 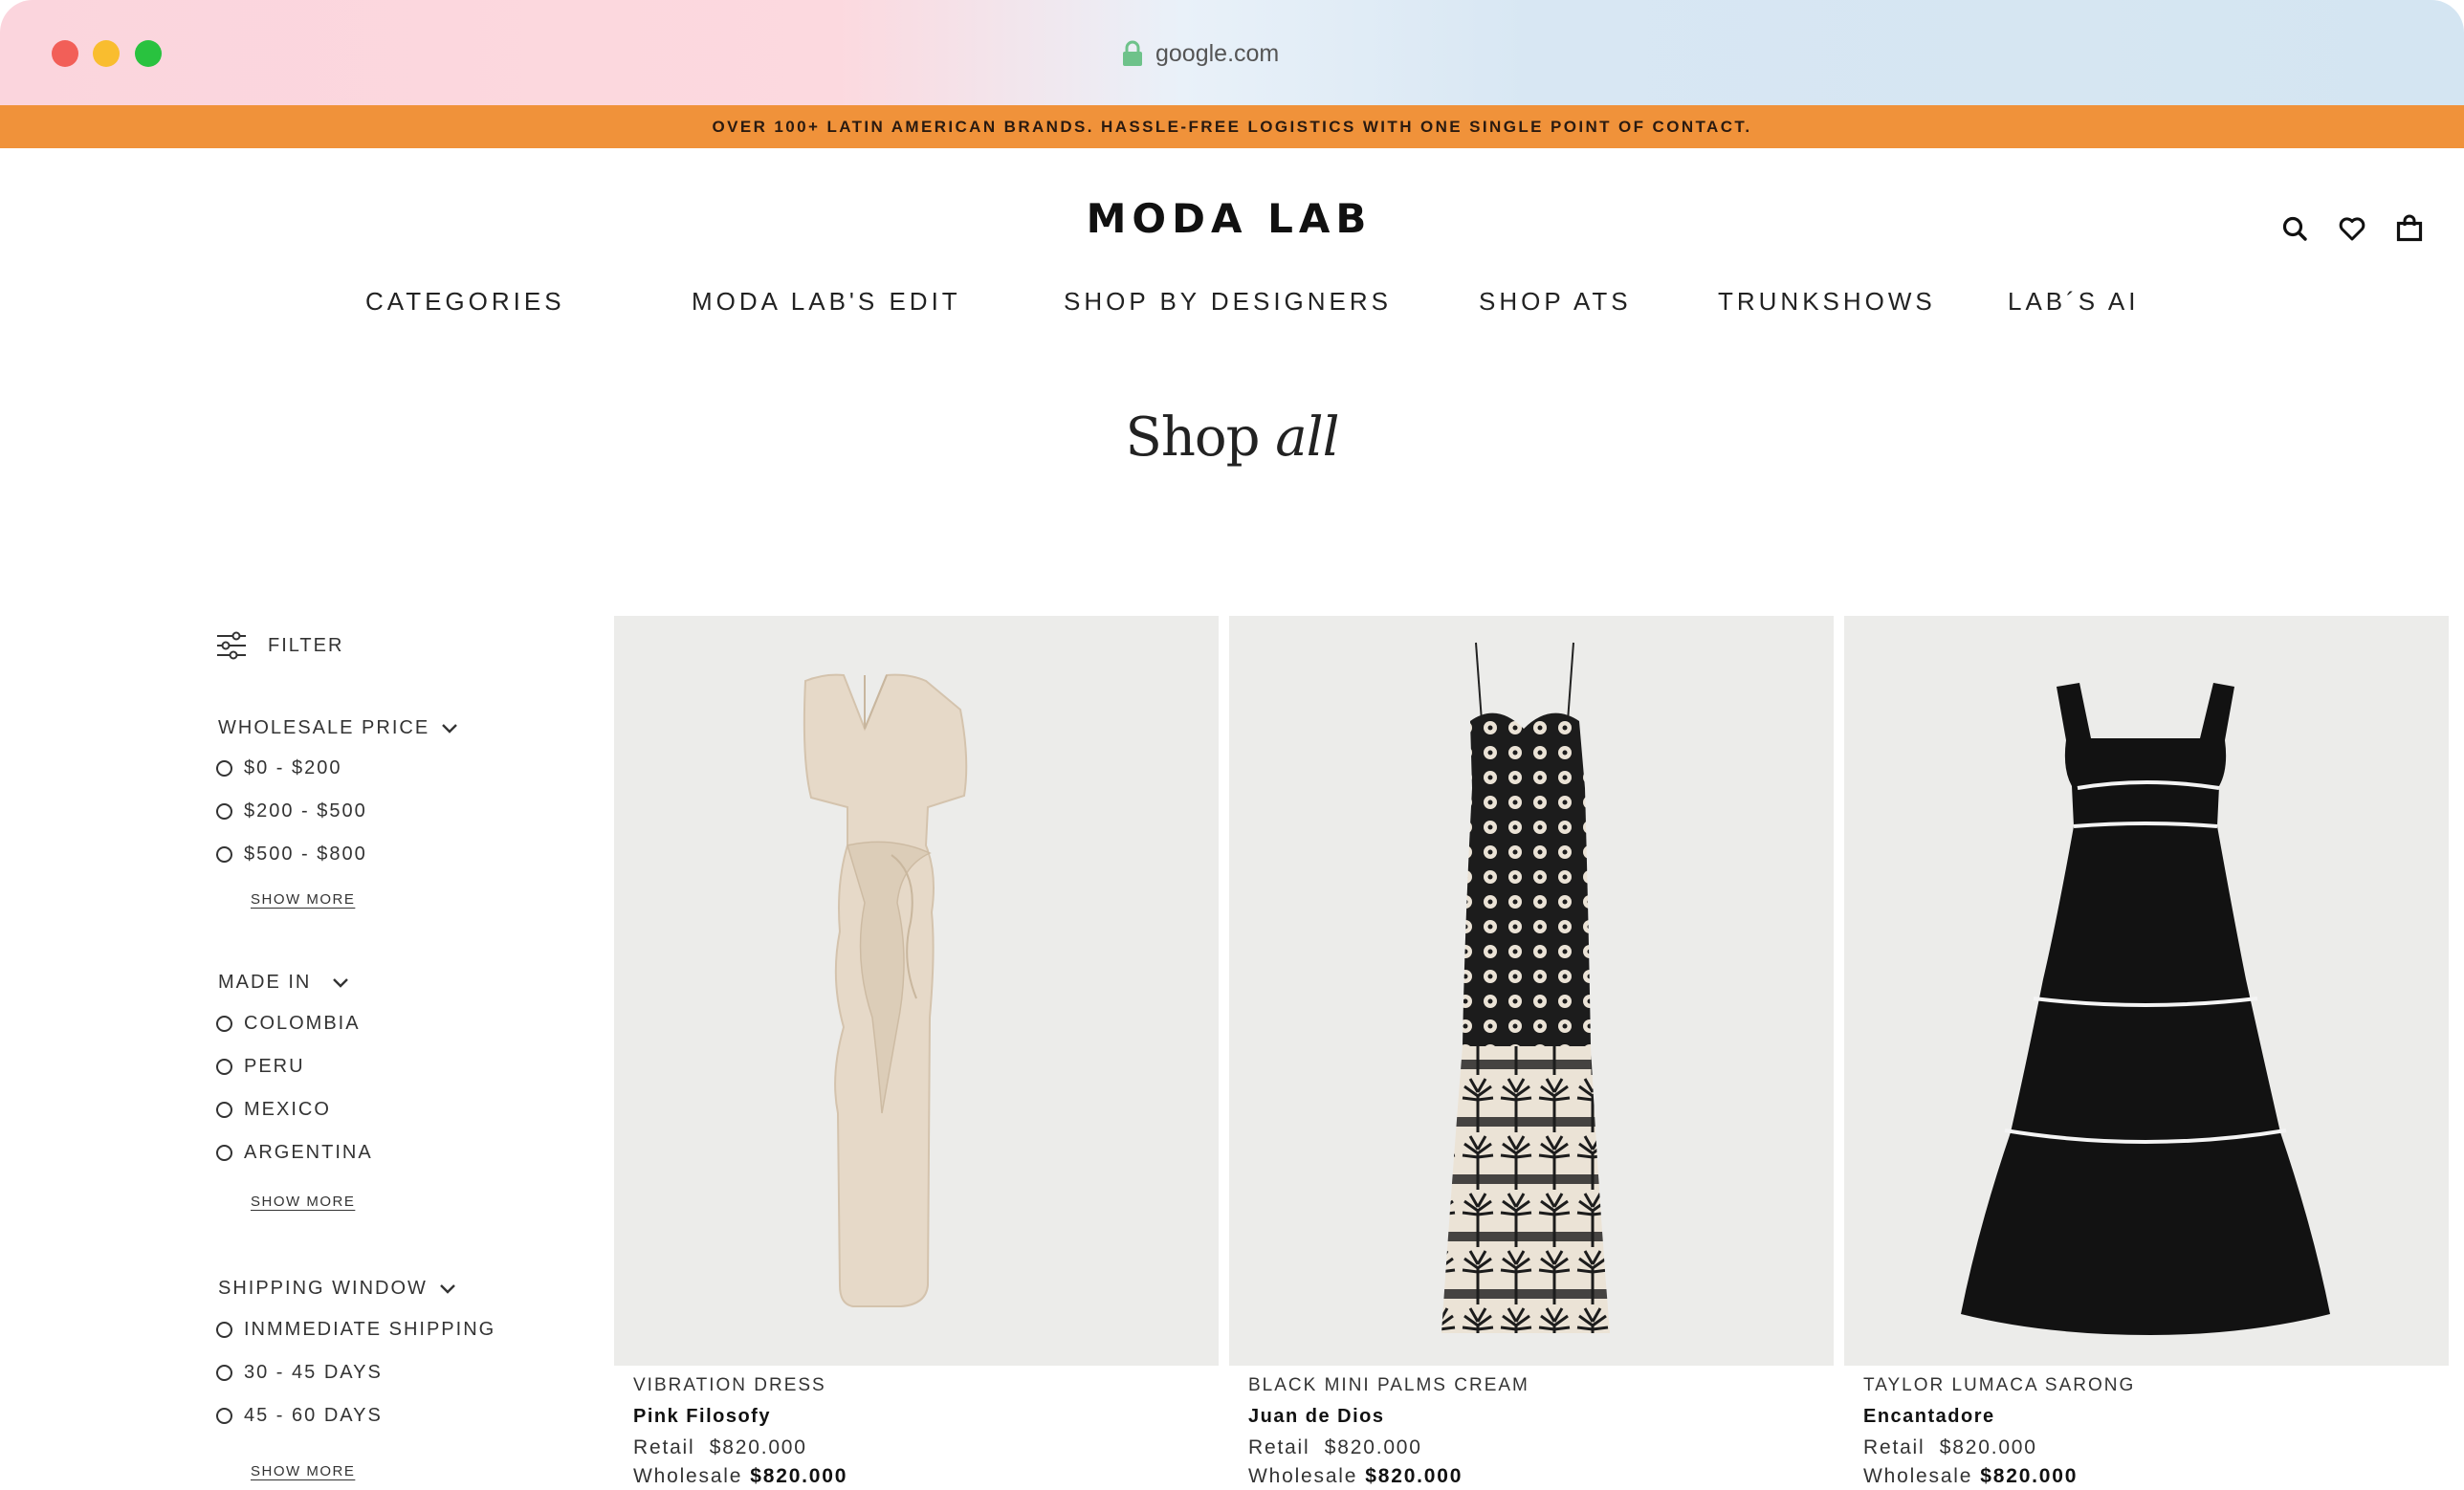 I want to click on address-bar: google.com, so click(x=1200, y=54).